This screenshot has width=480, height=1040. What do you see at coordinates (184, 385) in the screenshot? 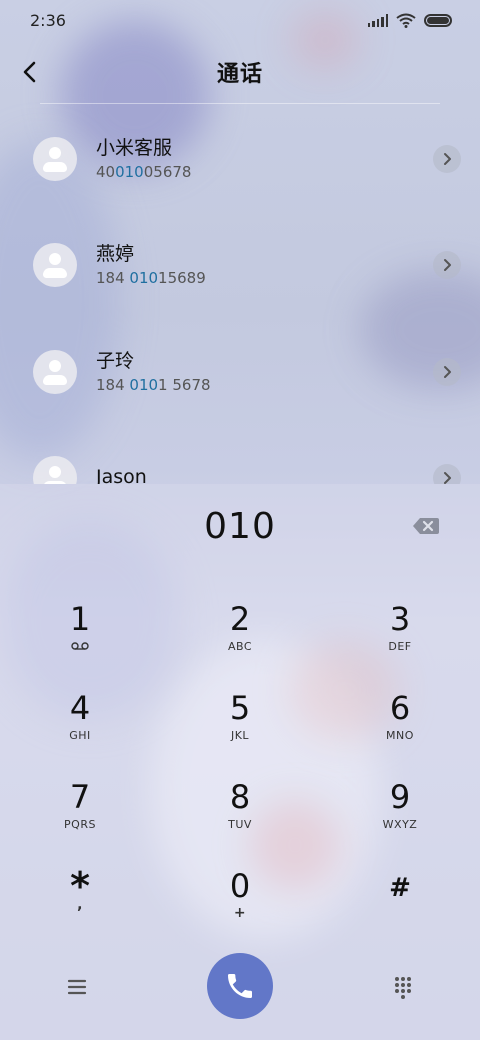
I see `number-segment: 1 5678` at bounding box center [184, 385].